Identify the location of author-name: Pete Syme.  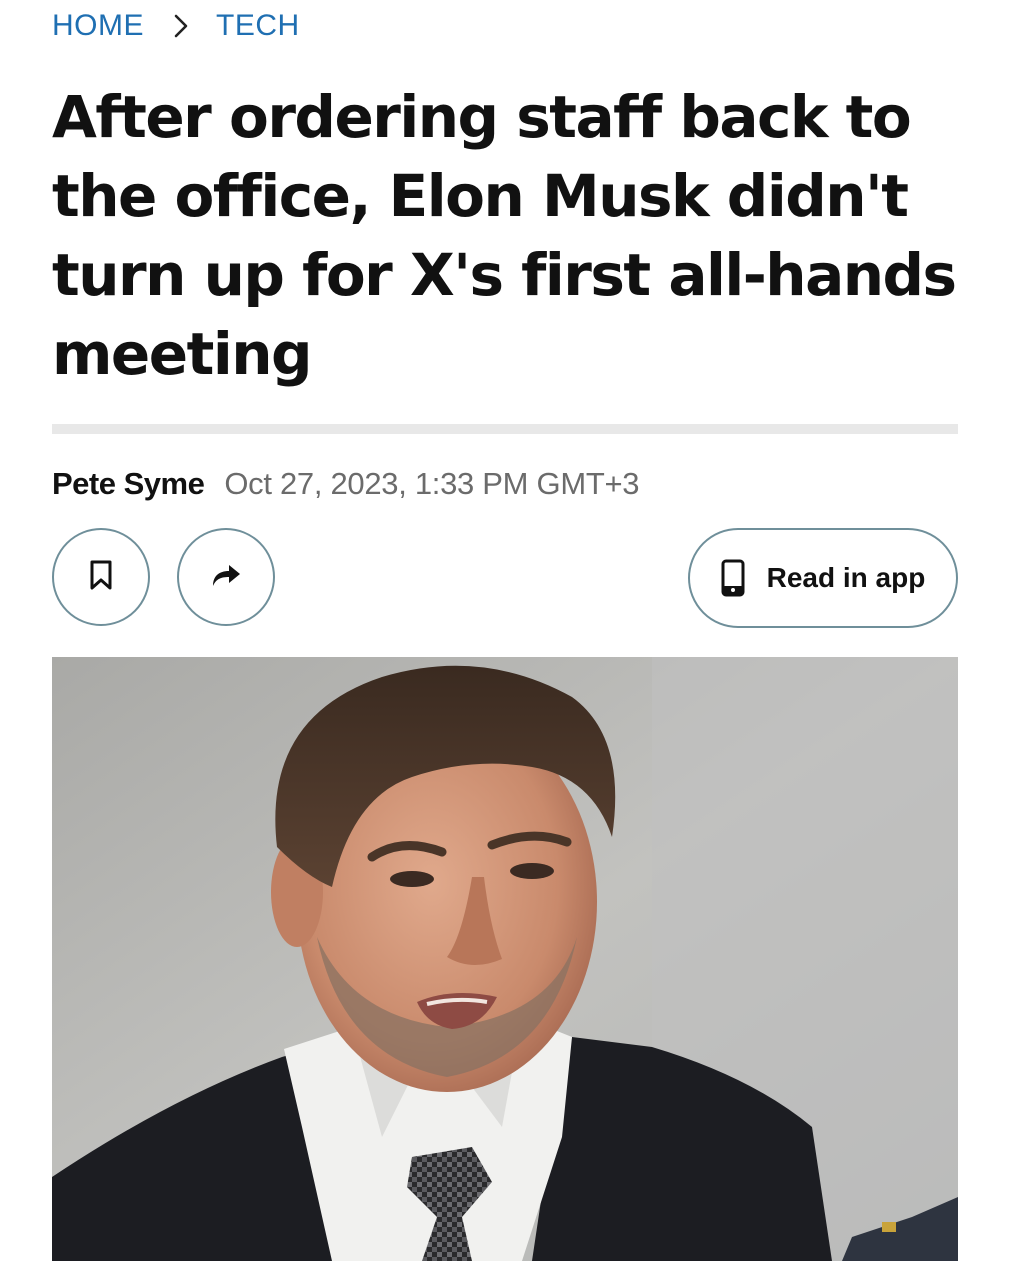
(128, 484).